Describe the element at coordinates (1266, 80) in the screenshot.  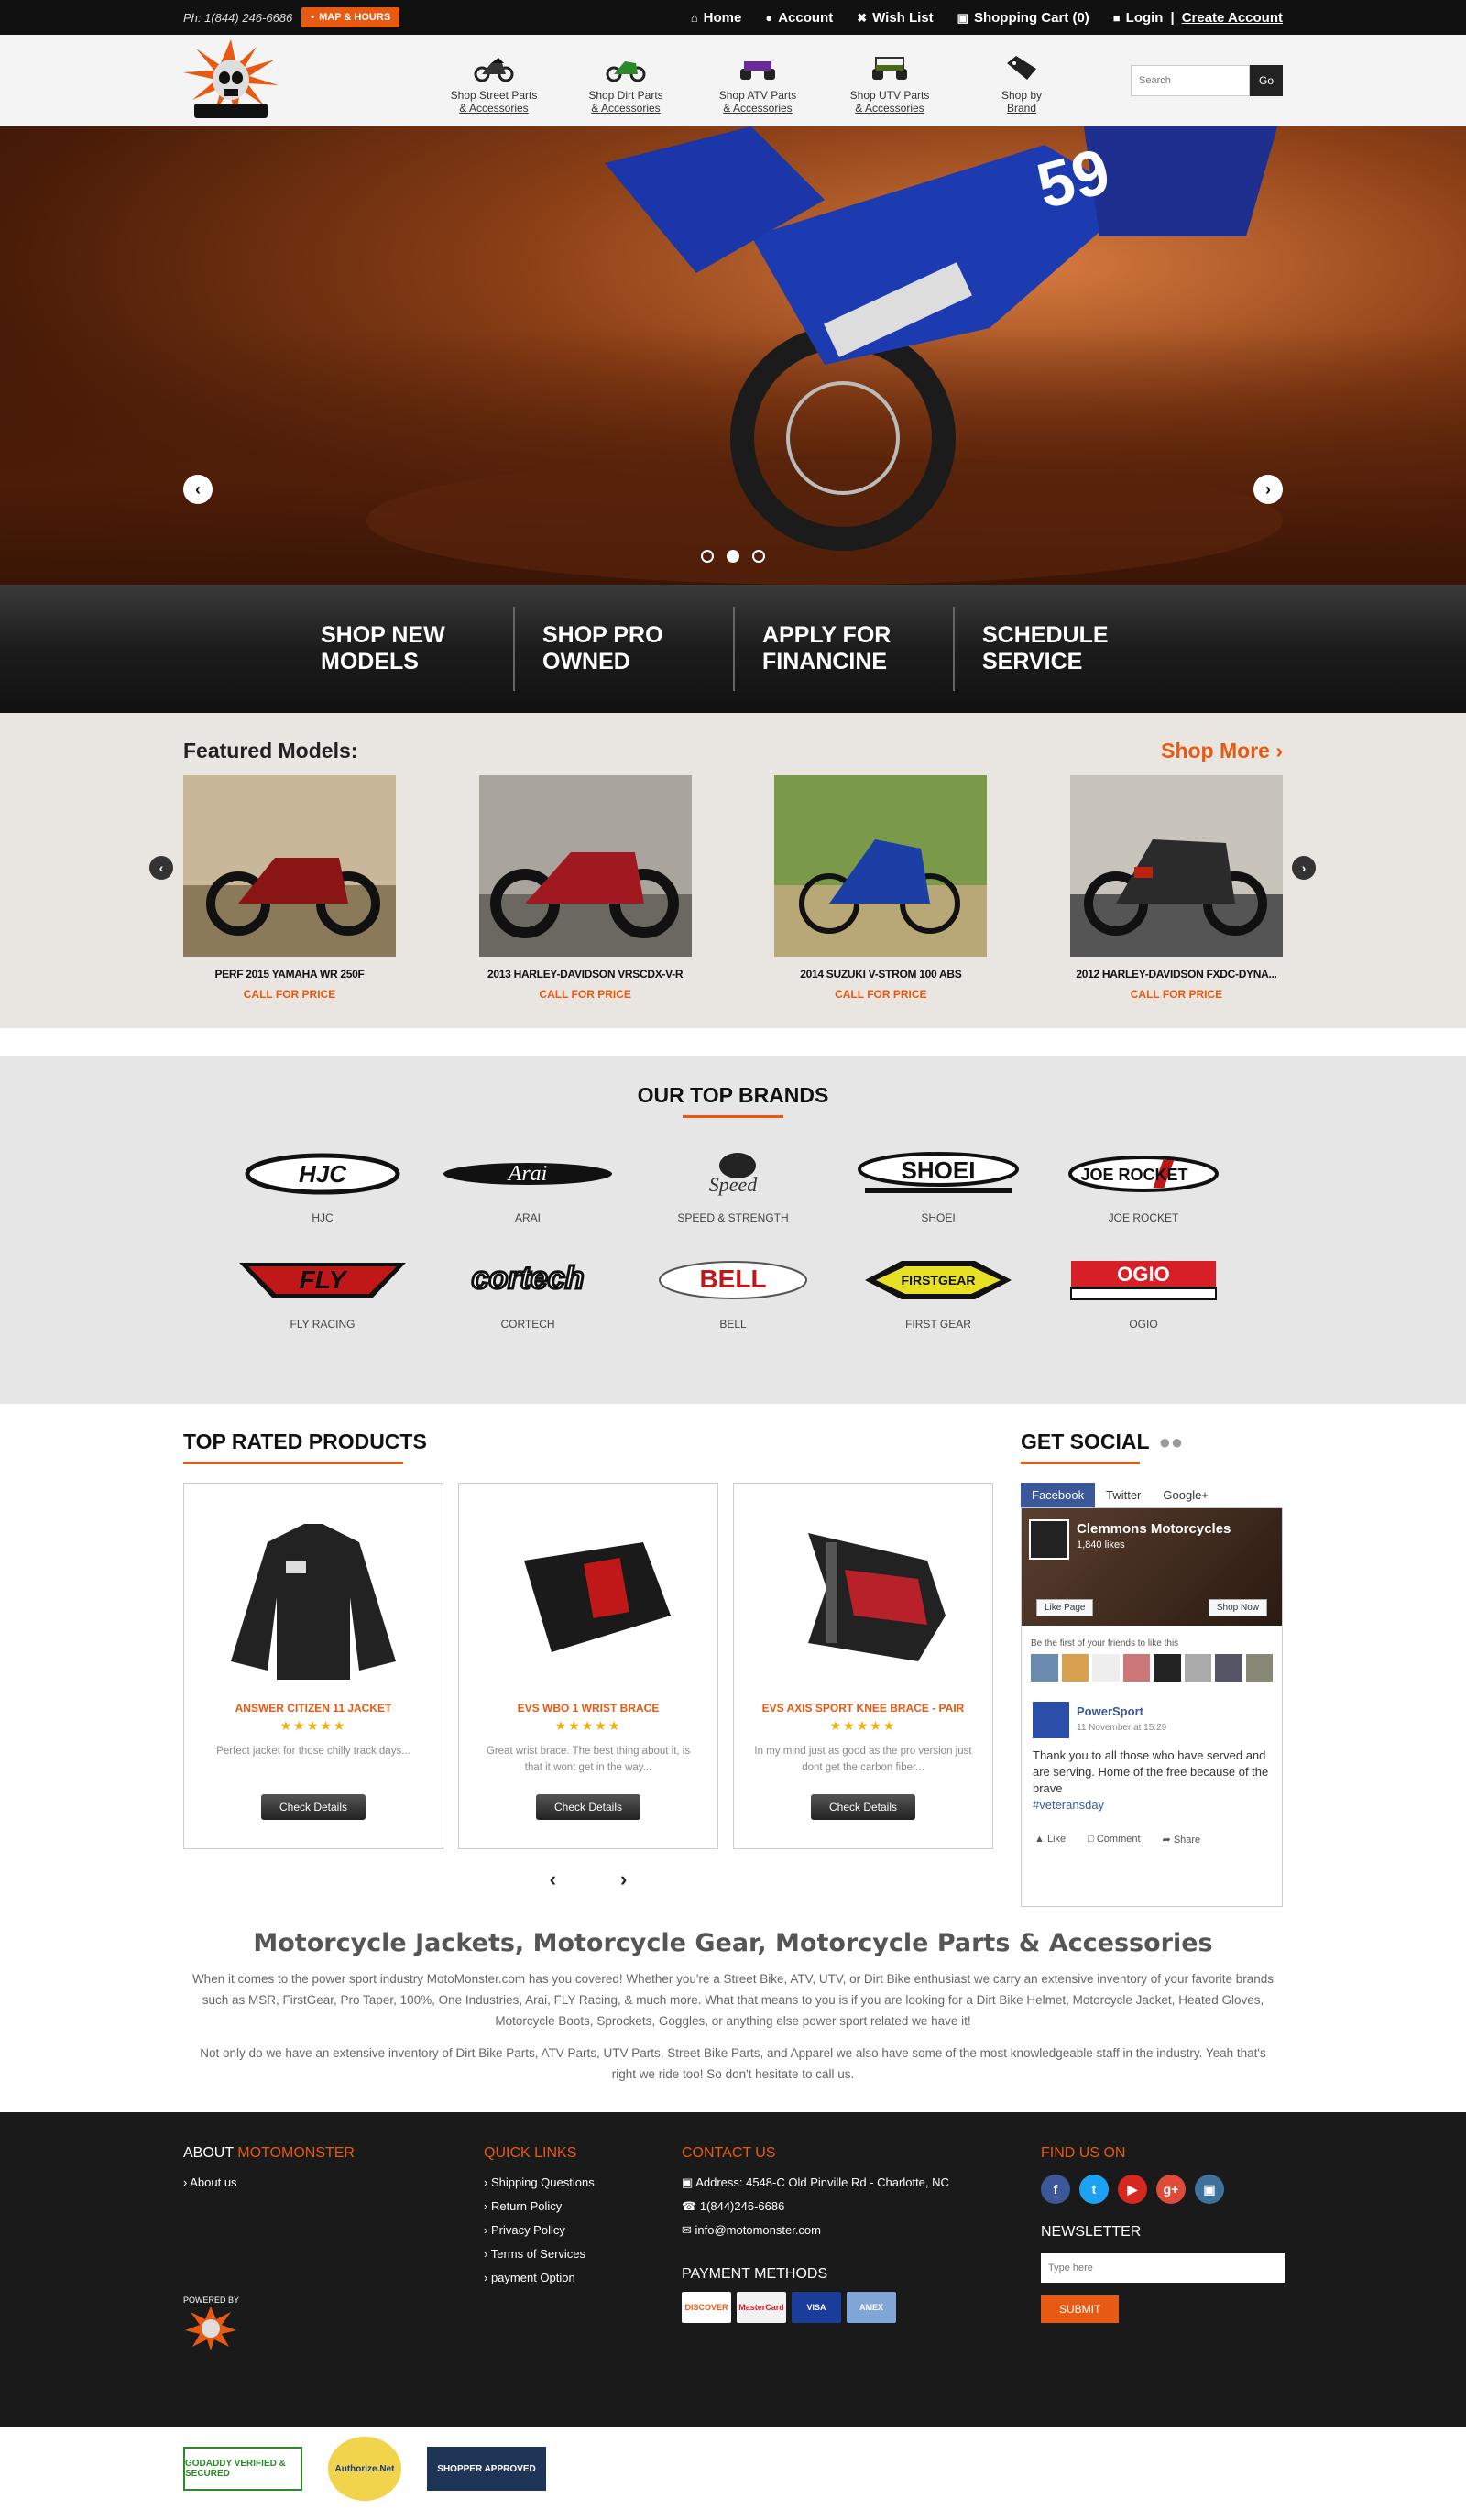
I see `search-button: Go` at that location.